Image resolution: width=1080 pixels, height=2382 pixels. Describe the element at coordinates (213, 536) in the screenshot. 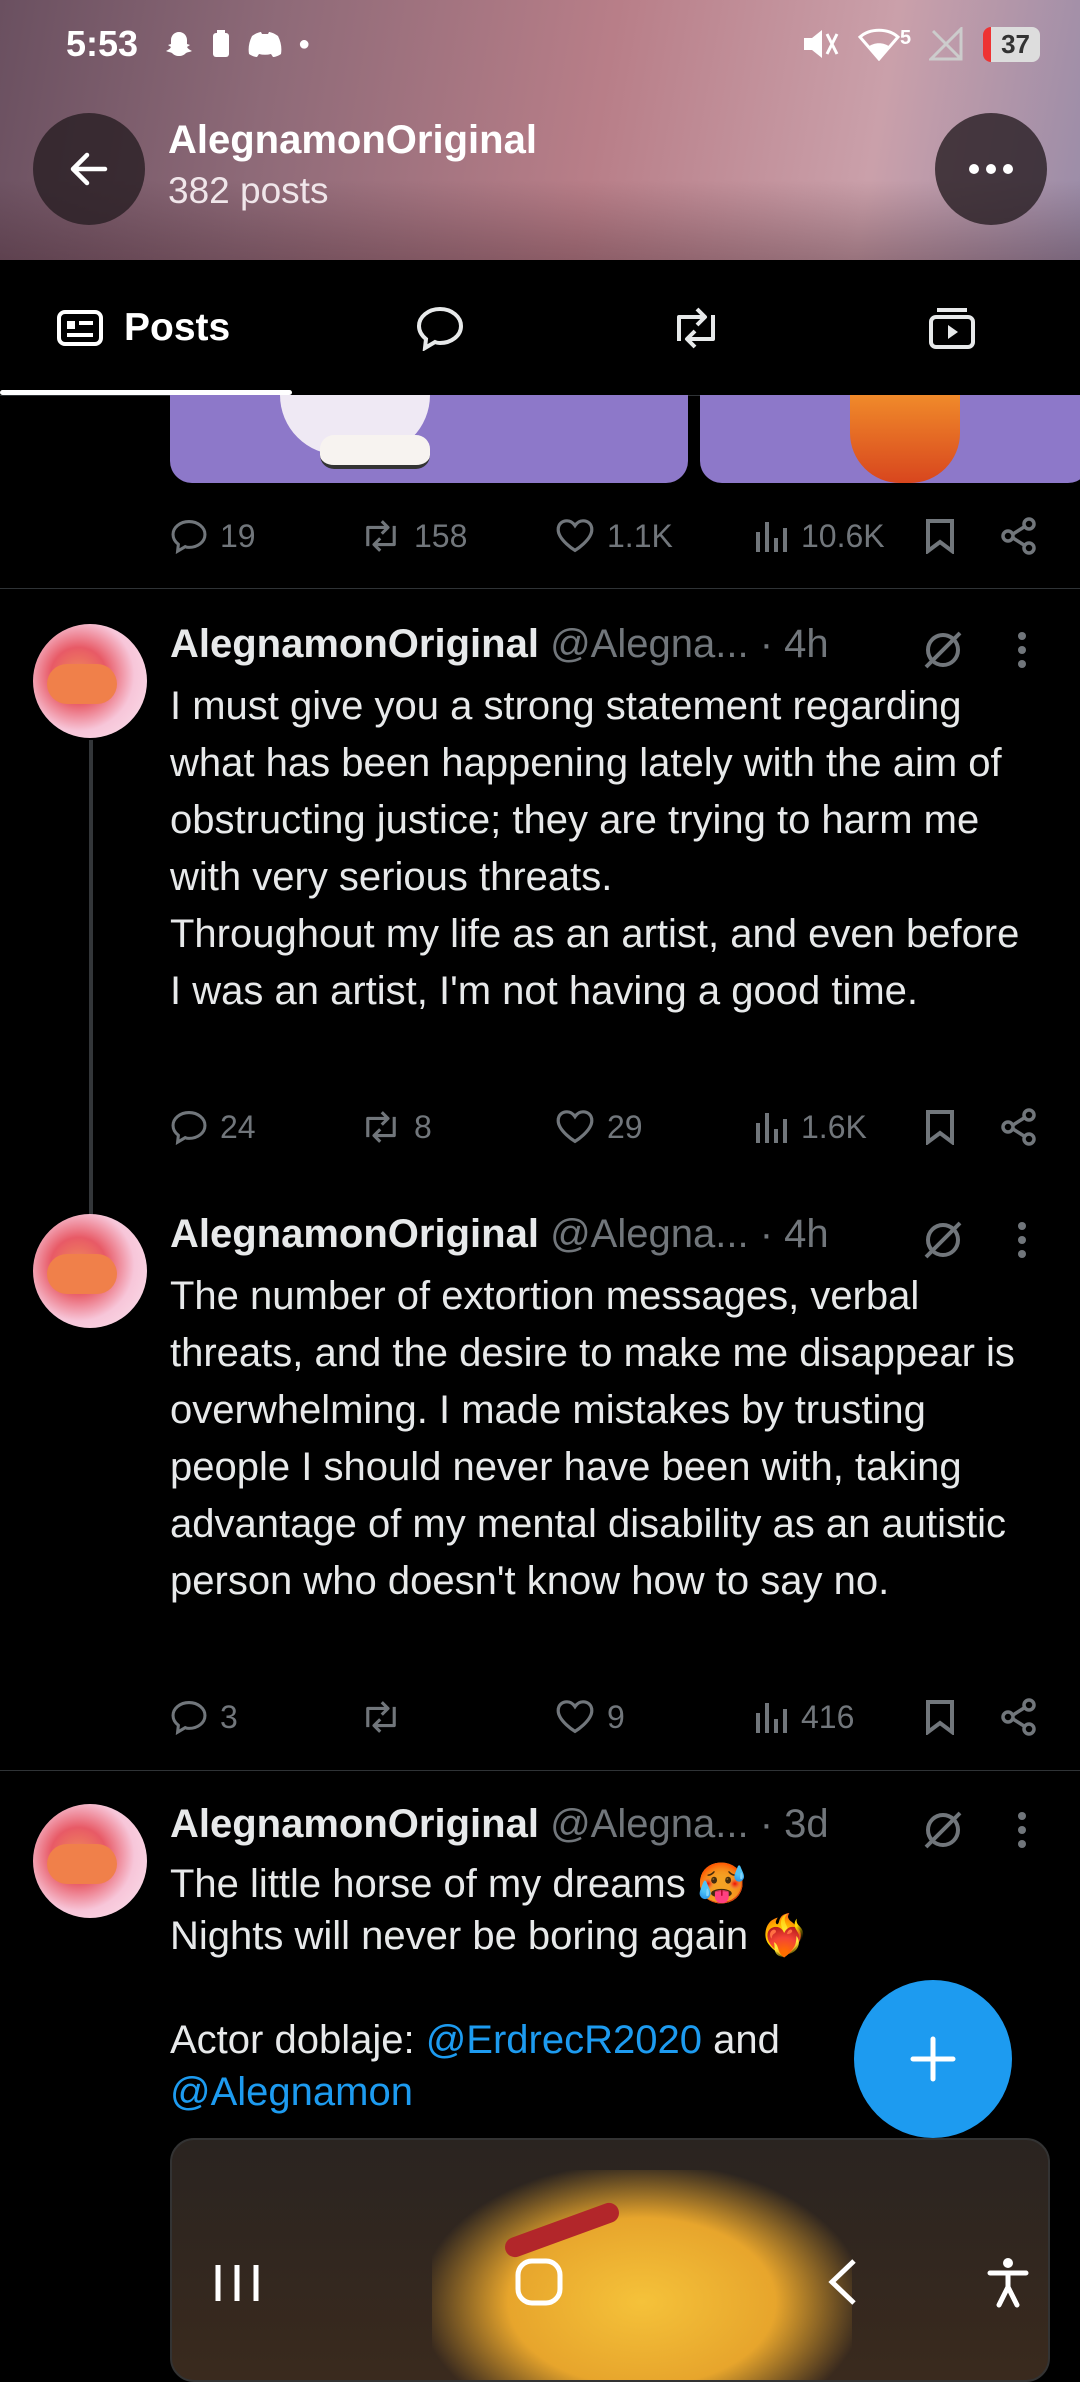

I see `reply-button: 19` at that location.